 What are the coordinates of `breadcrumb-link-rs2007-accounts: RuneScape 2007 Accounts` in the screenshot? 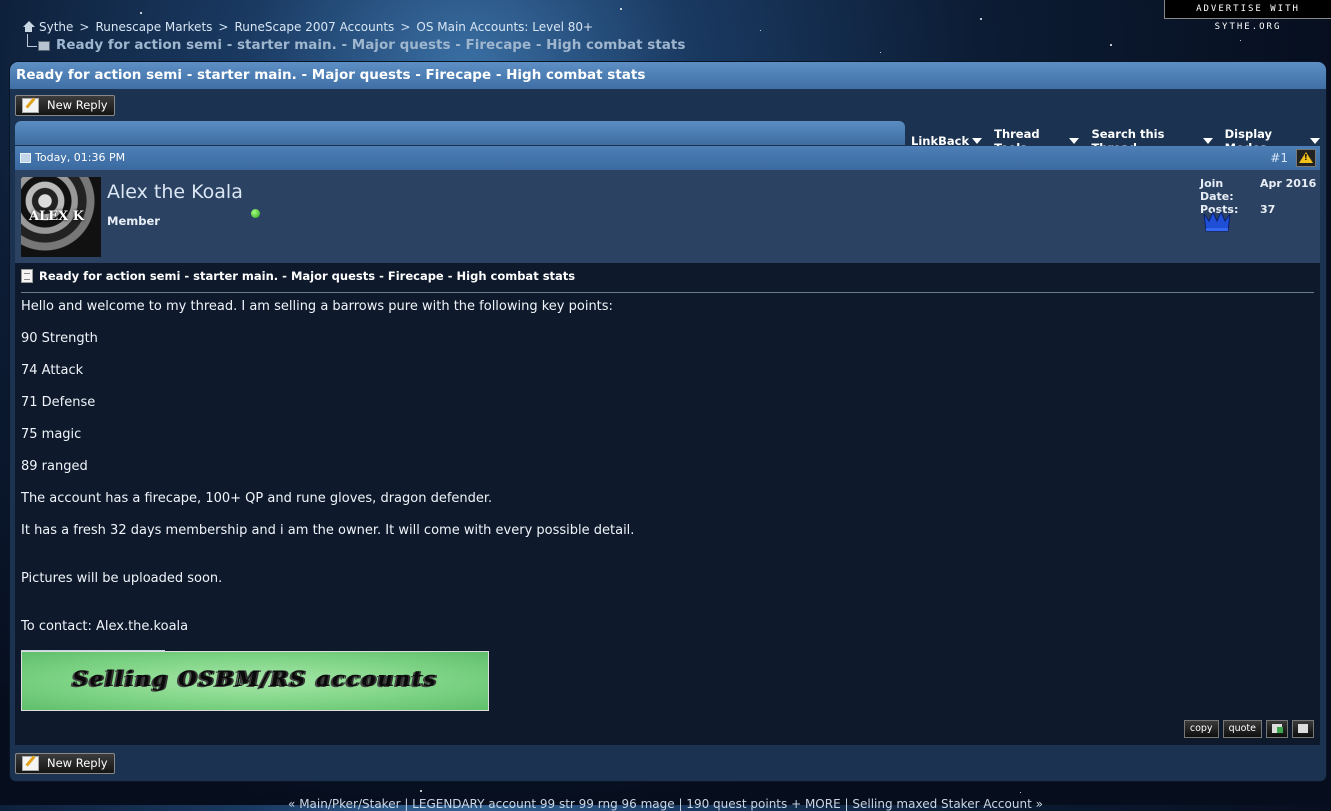 It's located at (314, 27).